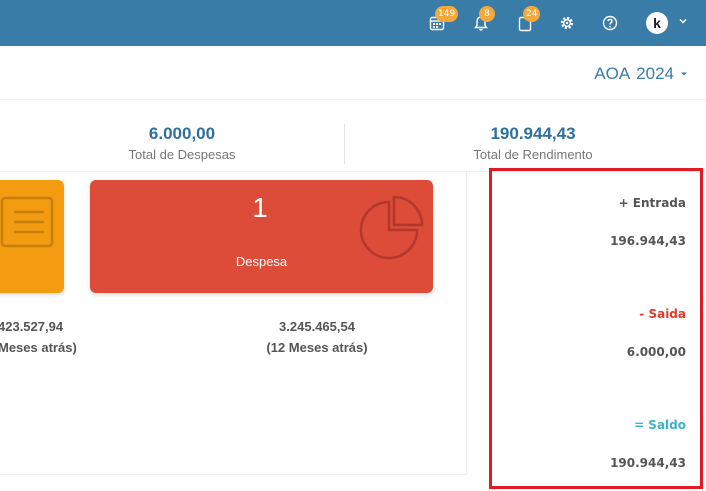  What do you see at coordinates (317, 347) in the screenshot?
I see `history-right-label: (12 Meses atrás)` at bounding box center [317, 347].